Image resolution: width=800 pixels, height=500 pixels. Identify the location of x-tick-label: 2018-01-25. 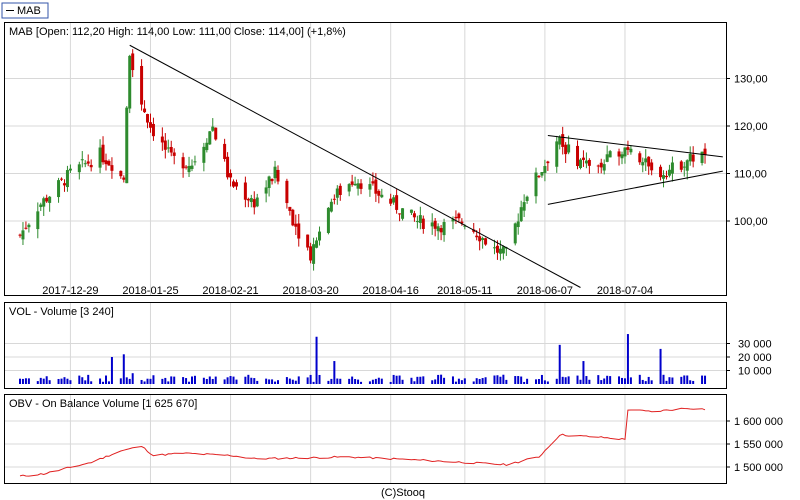
(150, 291).